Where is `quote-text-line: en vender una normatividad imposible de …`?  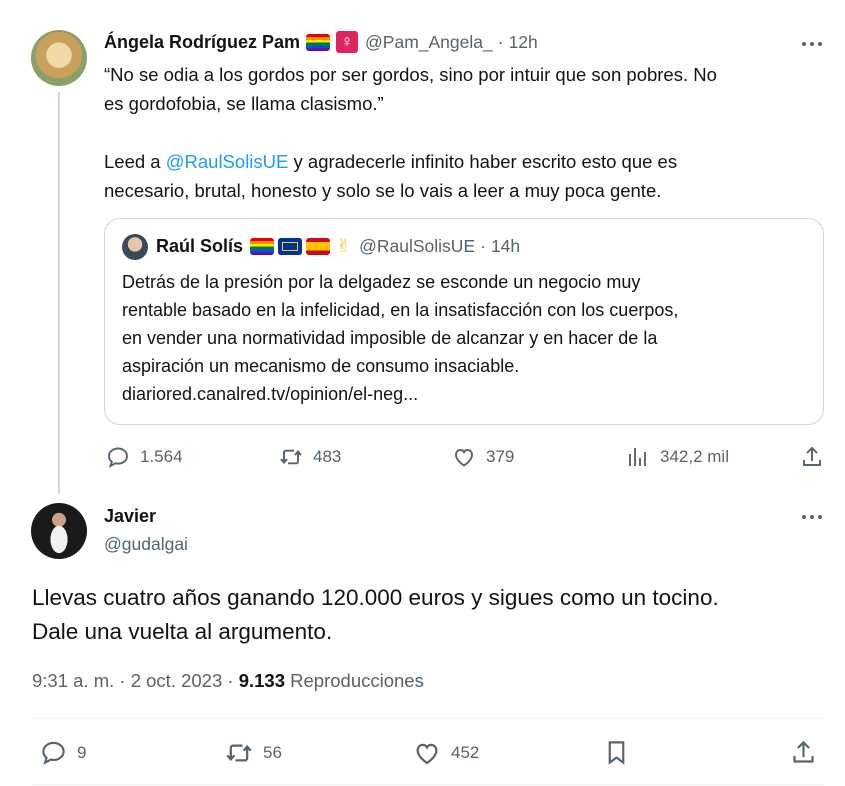 quote-text-line: en vender una normatividad imposible de … is located at coordinates (390, 338).